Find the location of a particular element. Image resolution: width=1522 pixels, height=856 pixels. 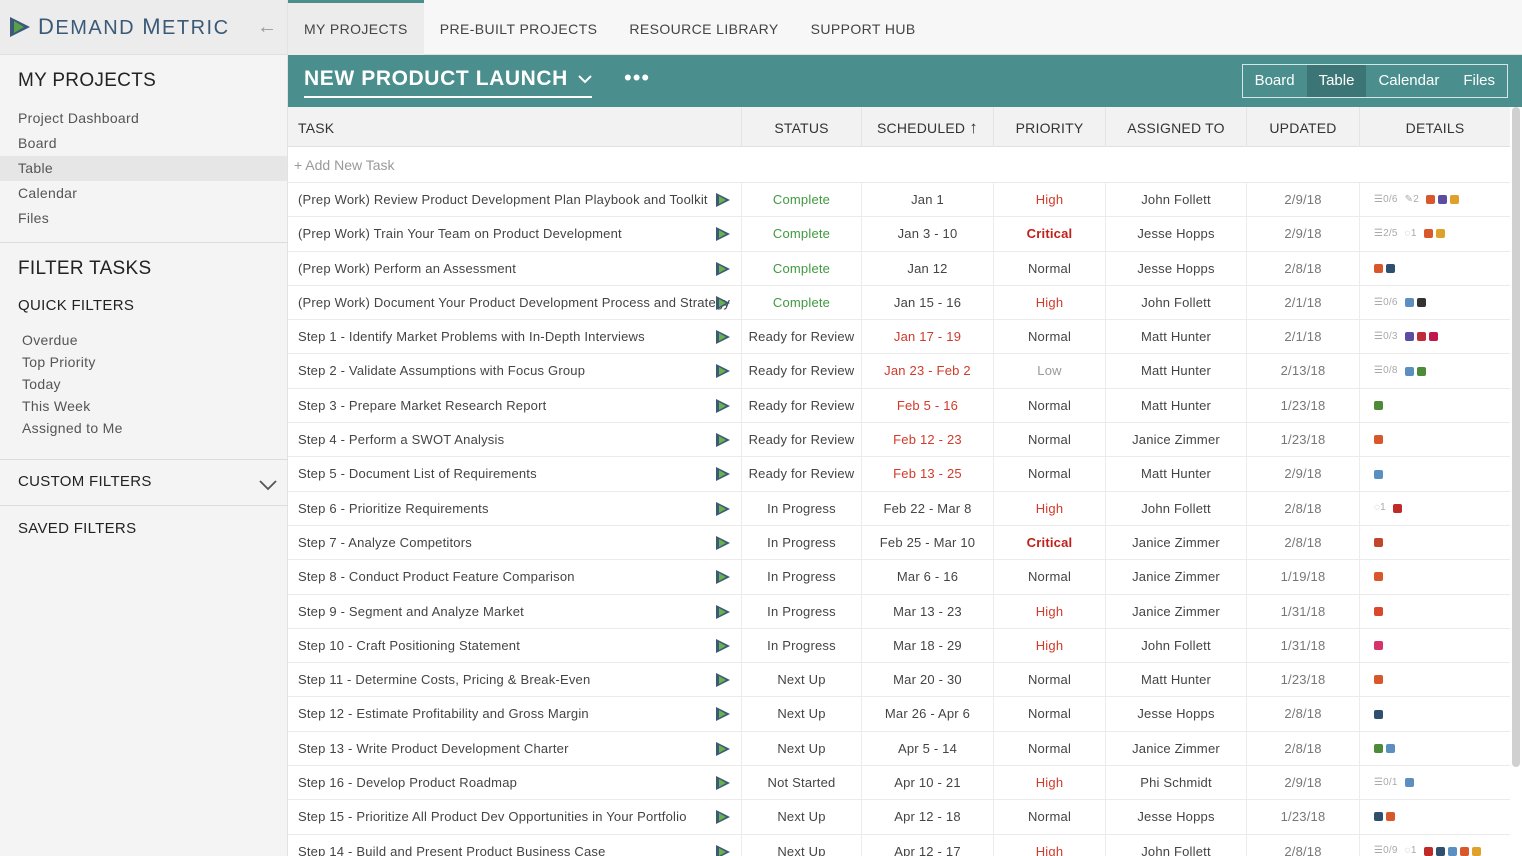

header-status: STATUS is located at coordinates (802, 127).